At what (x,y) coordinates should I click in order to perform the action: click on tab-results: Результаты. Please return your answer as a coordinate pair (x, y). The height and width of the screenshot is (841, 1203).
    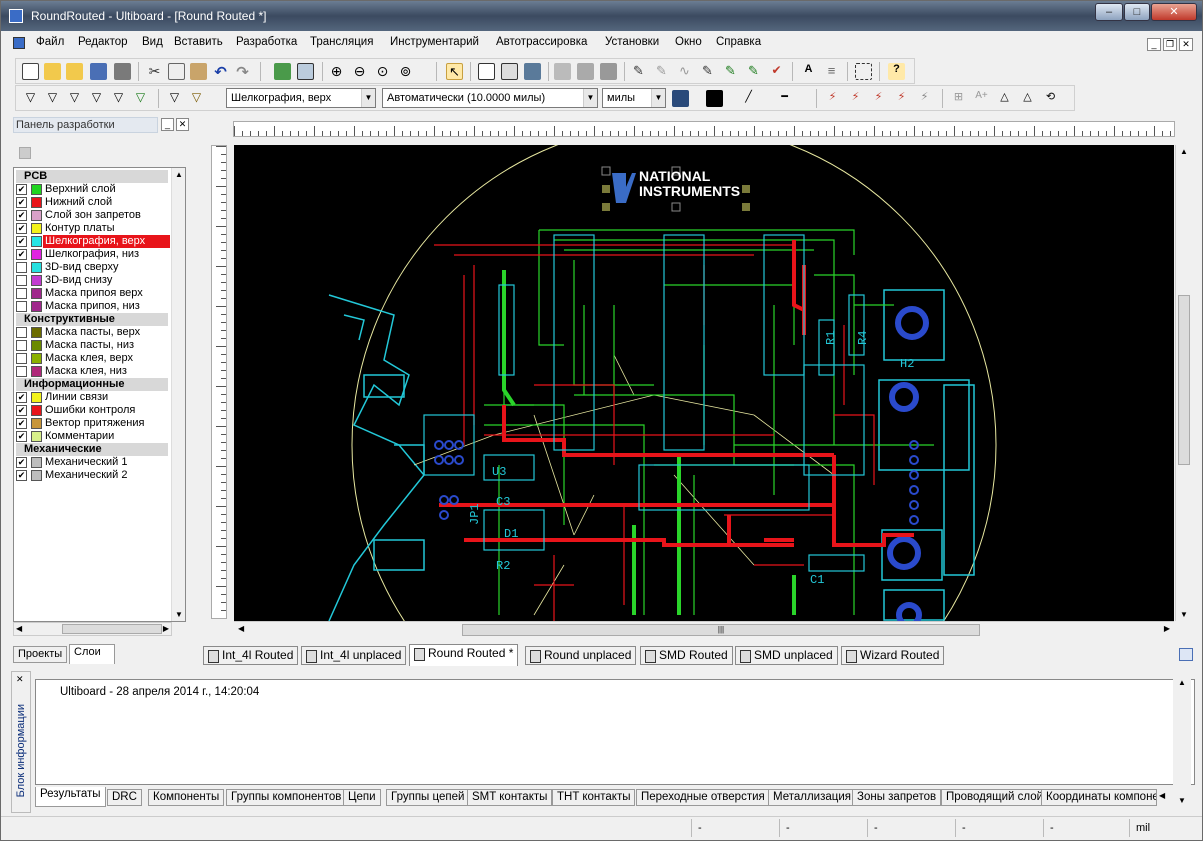
    Looking at the image, I should click on (70, 797).